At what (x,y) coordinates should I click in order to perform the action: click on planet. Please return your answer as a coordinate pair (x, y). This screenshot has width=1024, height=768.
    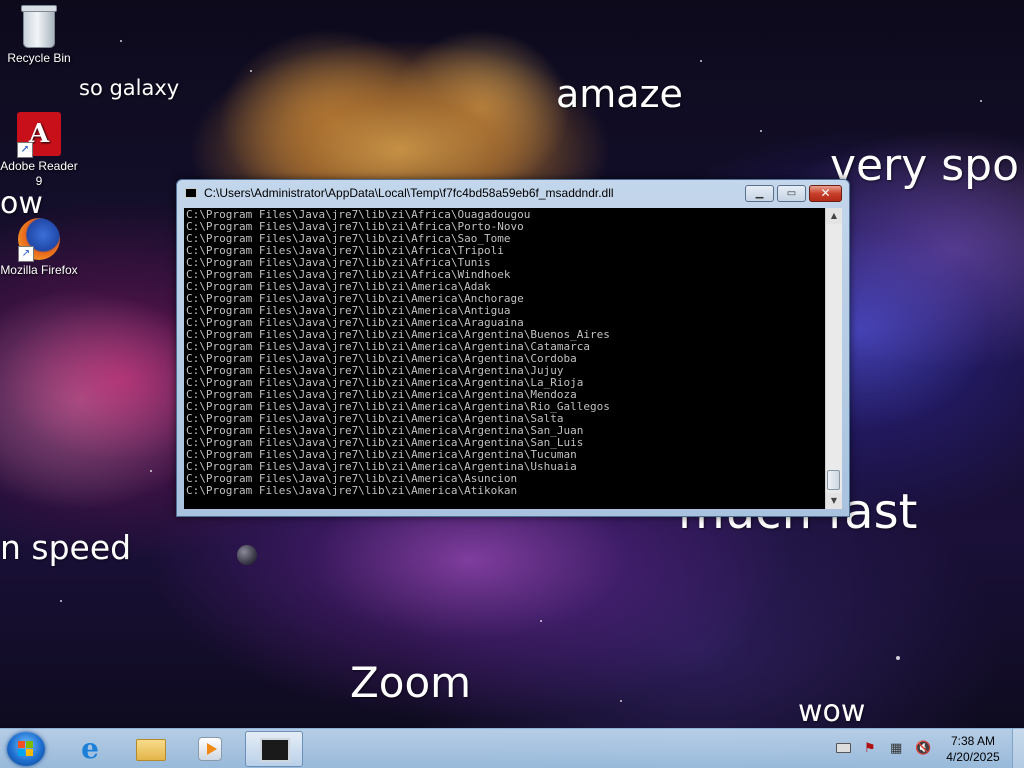
    Looking at the image, I should click on (247, 555).